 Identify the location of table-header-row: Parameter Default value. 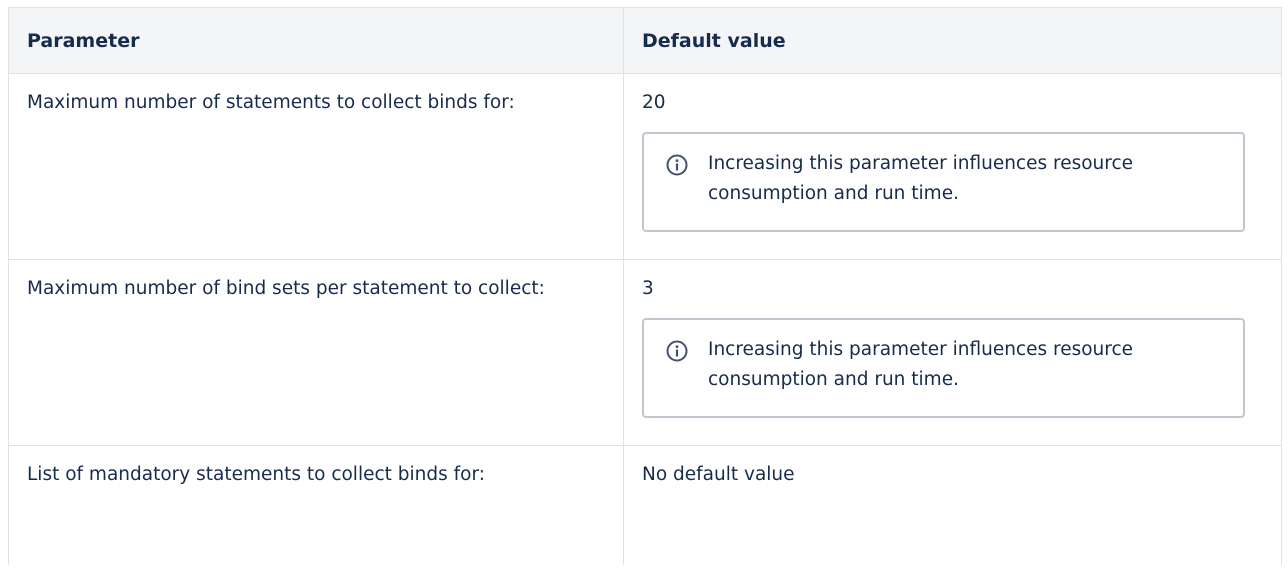
(645, 40).